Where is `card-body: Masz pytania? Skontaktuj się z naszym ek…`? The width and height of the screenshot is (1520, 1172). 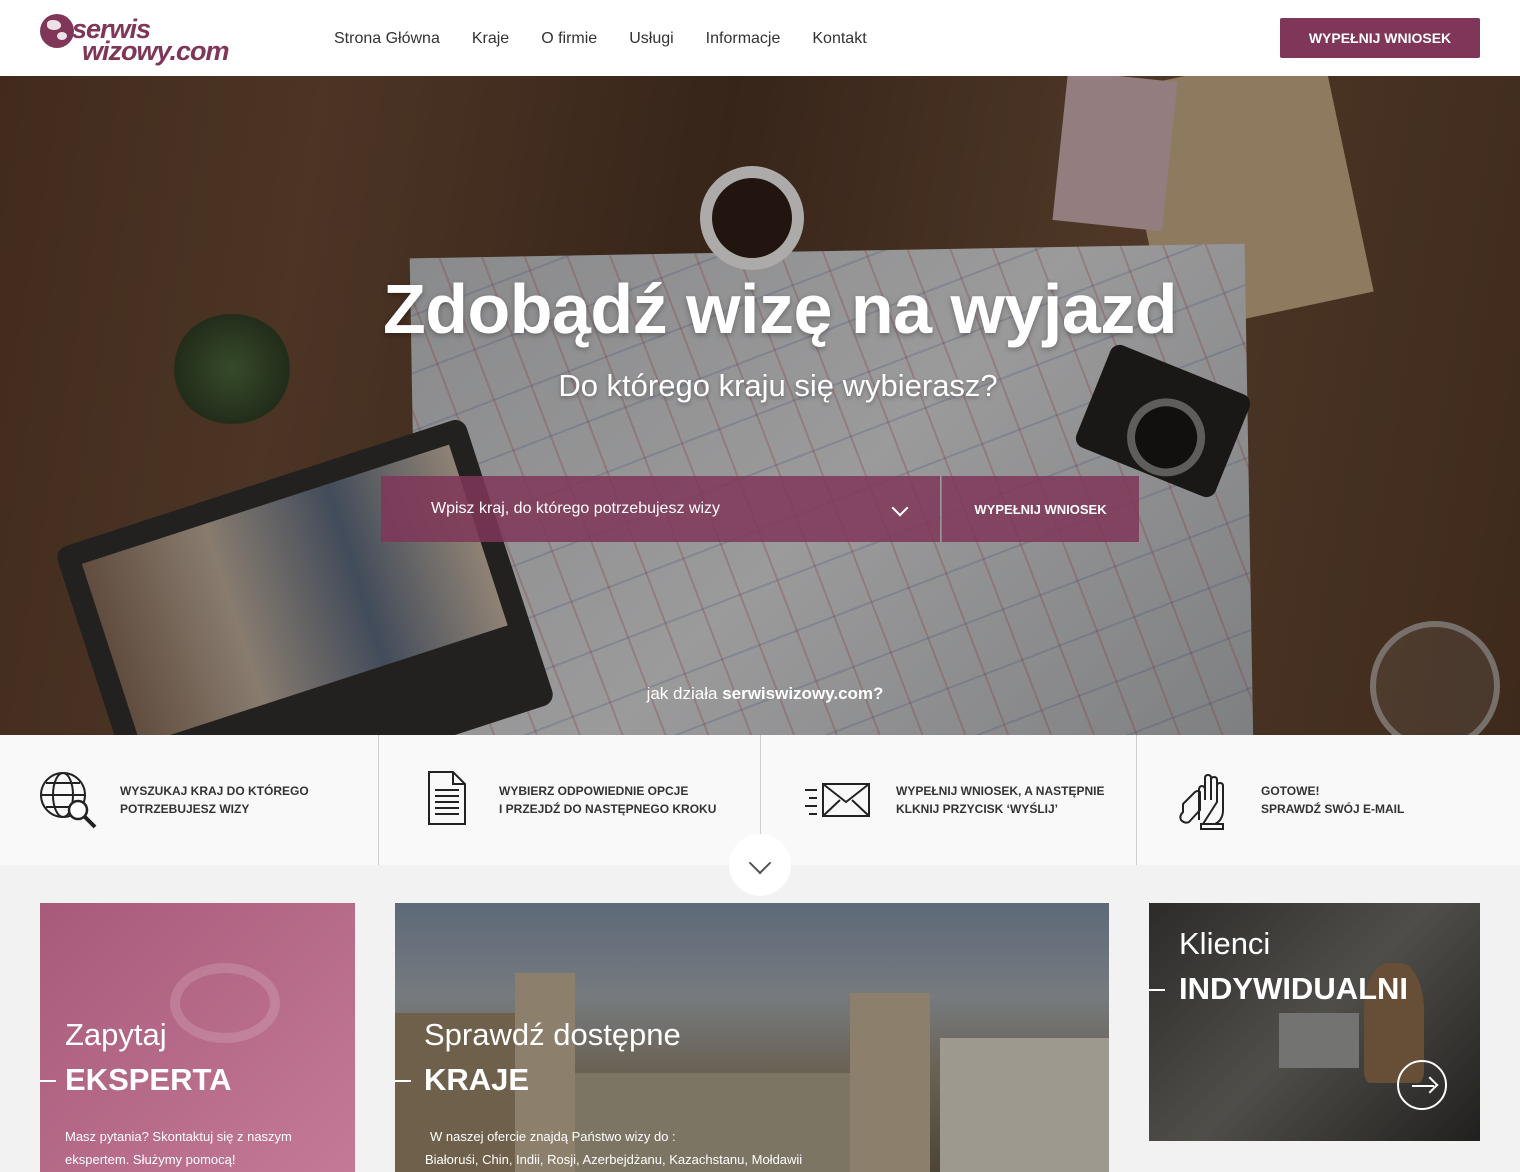
card-body: Masz pytania? Skontaktuj się z naszym ek… is located at coordinates (178, 1148).